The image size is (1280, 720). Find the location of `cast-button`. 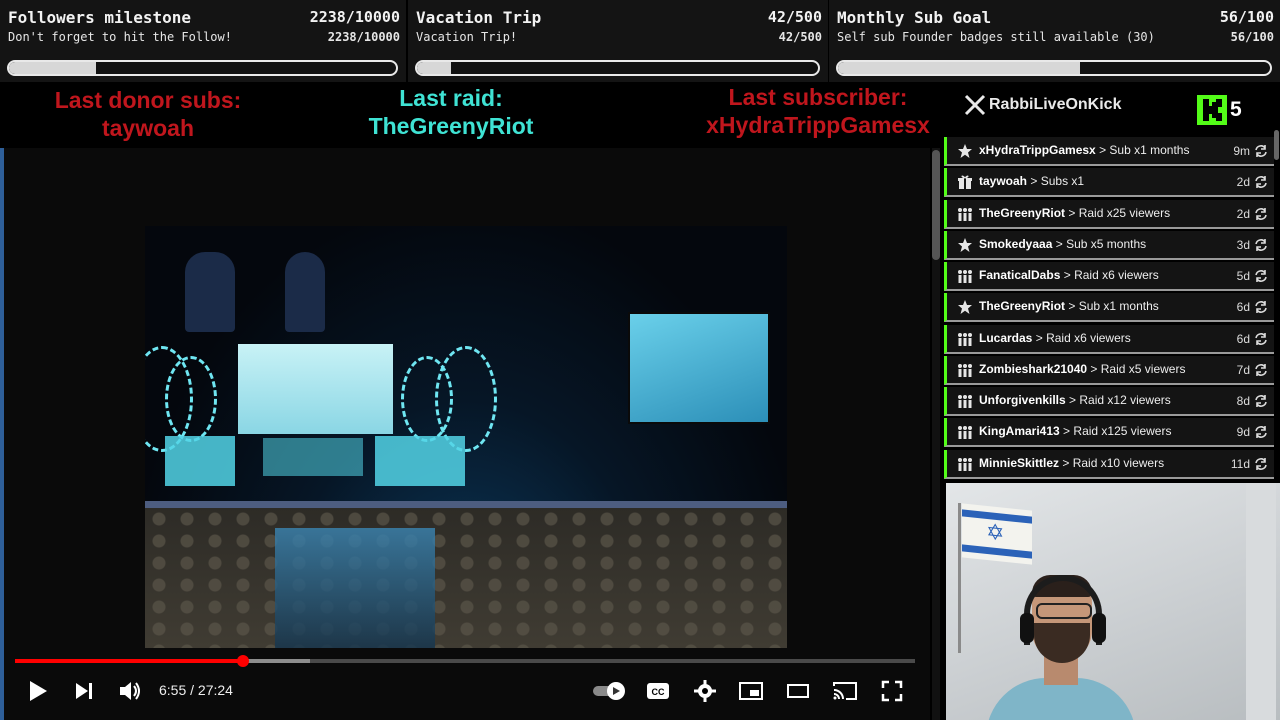

cast-button is located at coordinates (845, 691).